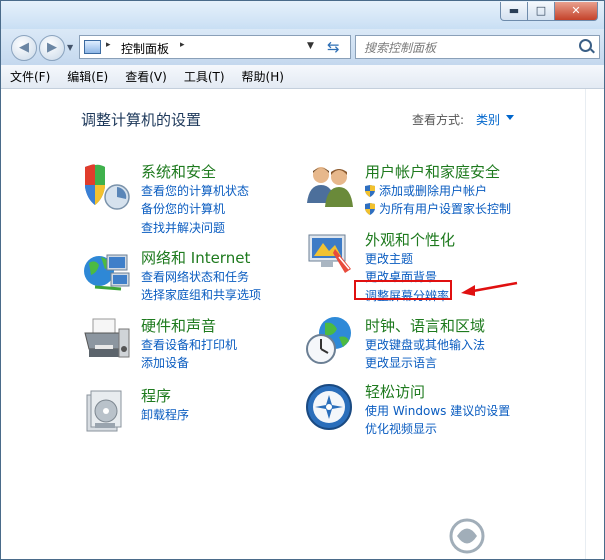 The image size is (605, 560). What do you see at coordinates (425, 345) in the screenshot?
I see `link-change-keyboard: 更改键盘或其他输入法` at bounding box center [425, 345].